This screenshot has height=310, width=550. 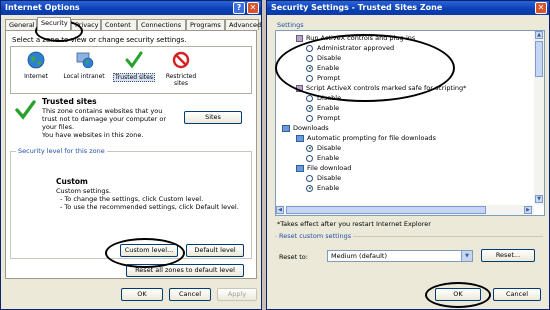 I want to click on globe-icon, so click(x=36, y=60).